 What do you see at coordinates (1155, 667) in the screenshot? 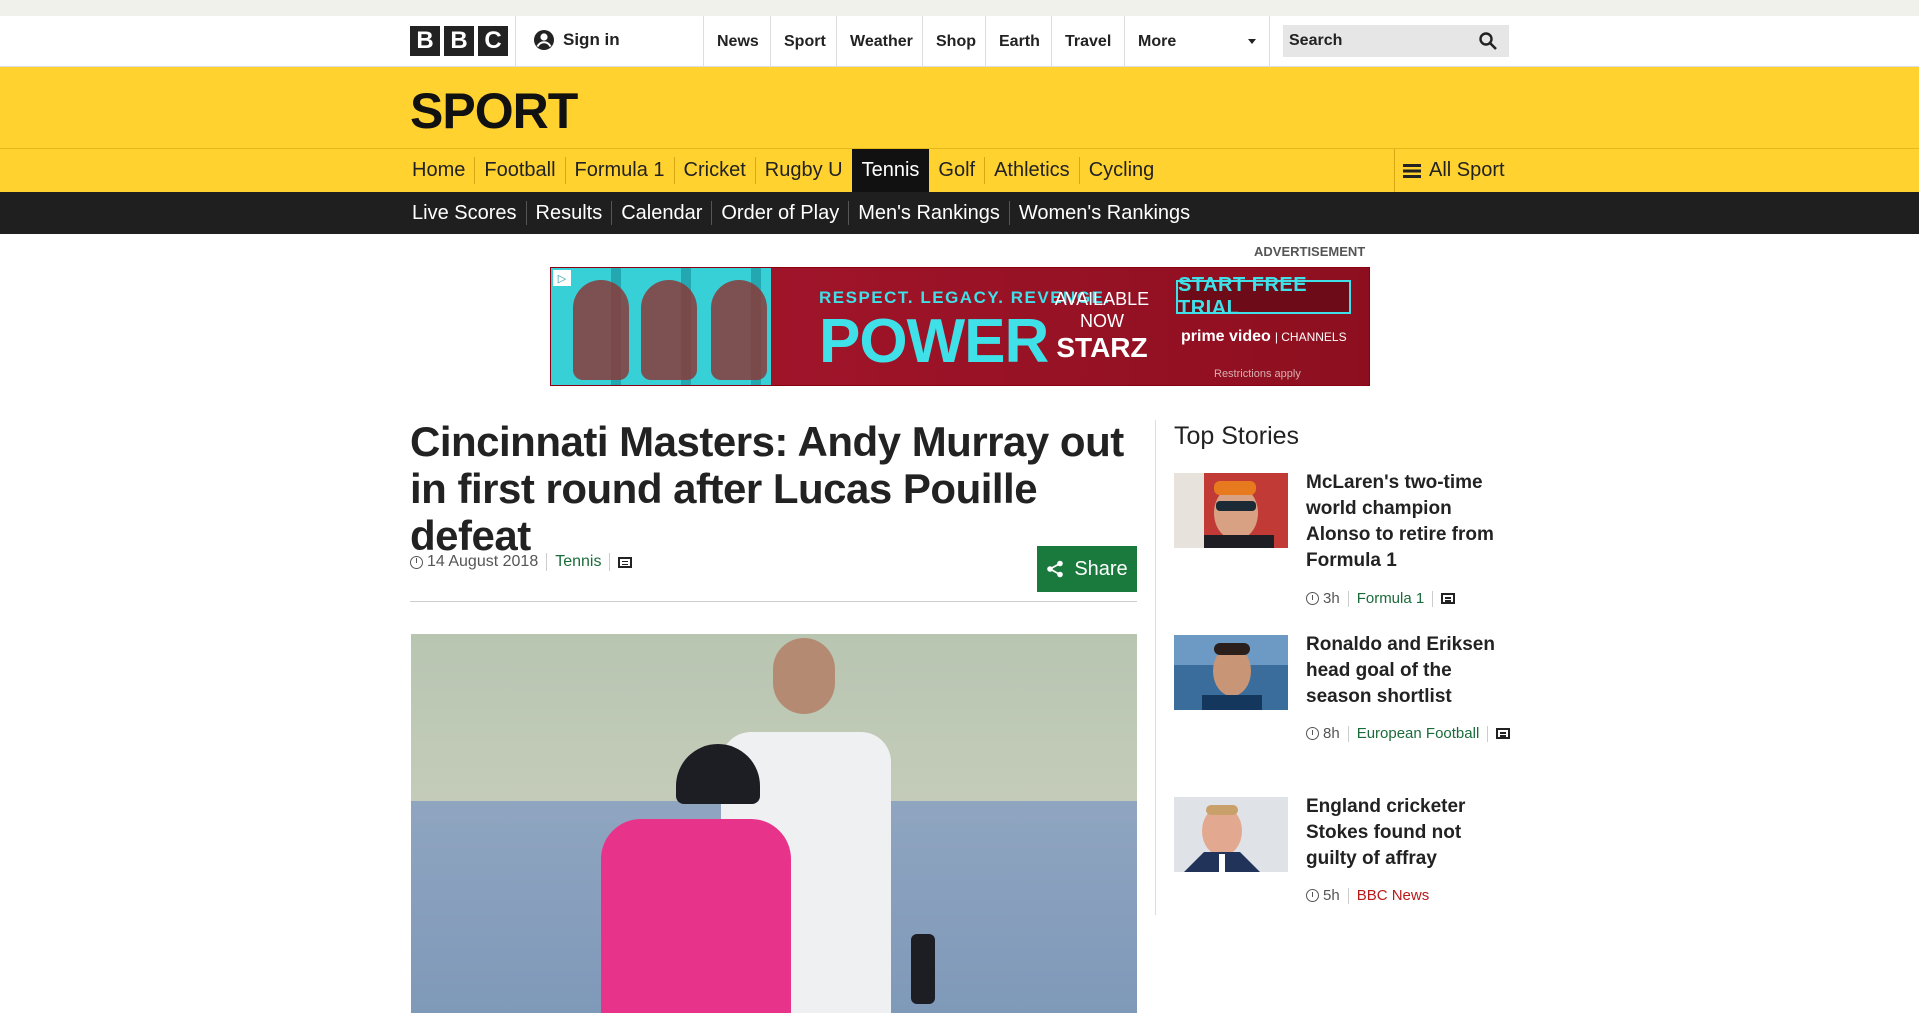
I see `sidebar-divider` at bounding box center [1155, 667].